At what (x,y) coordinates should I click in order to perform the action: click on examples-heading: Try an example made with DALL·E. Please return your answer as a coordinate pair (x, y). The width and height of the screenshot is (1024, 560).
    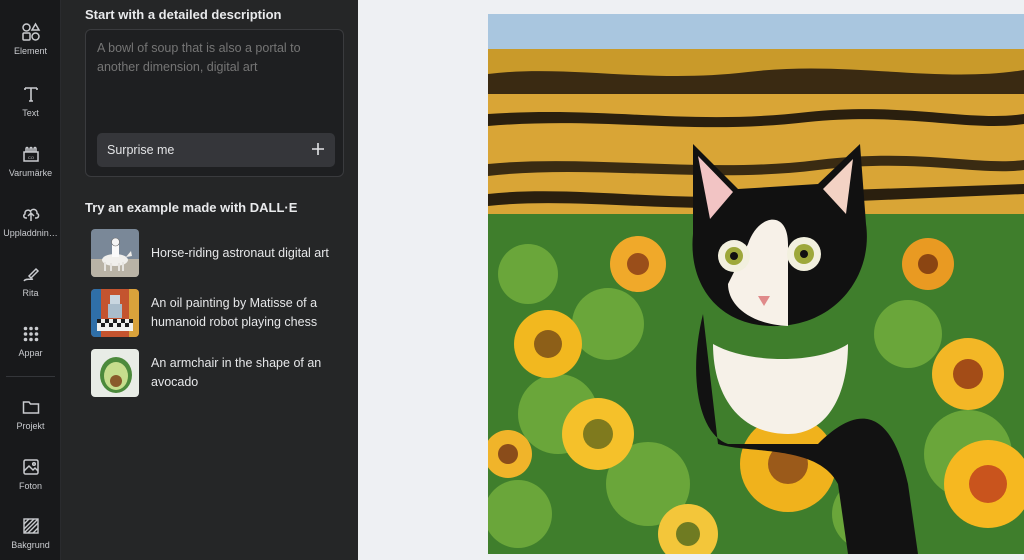
    Looking at the image, I should click on (191, 207).